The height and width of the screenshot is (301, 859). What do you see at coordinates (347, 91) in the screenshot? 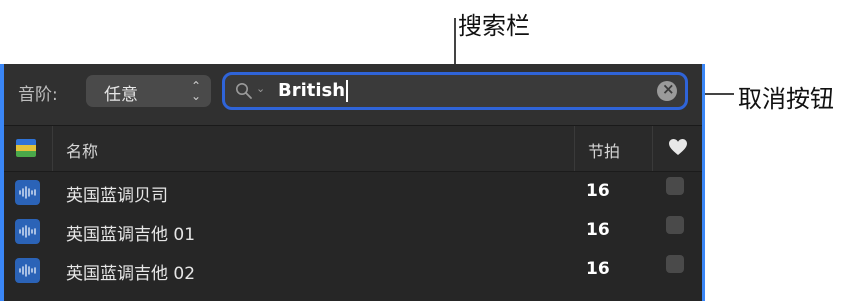
I see `text-caret` at bounding box center [347, 91].